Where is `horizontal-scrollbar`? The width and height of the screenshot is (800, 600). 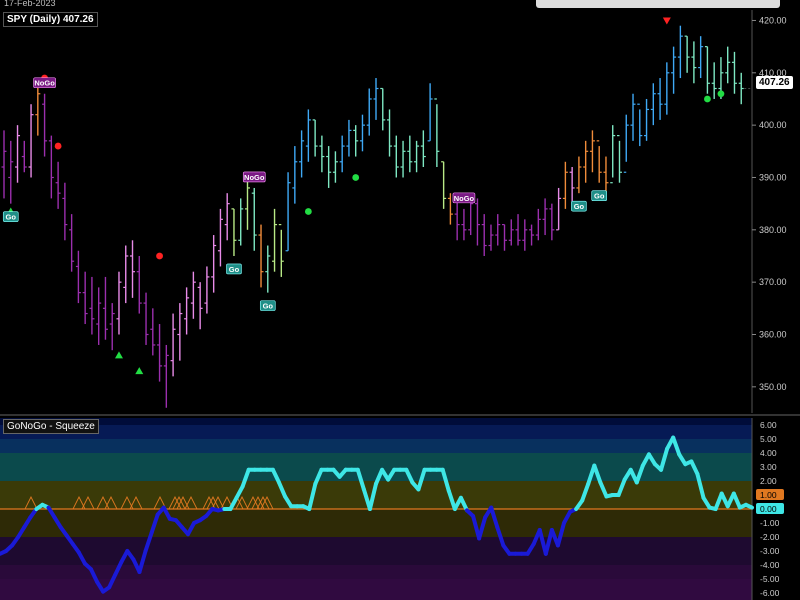 horizontal-scrollbar is located at coordinates (658, 4).